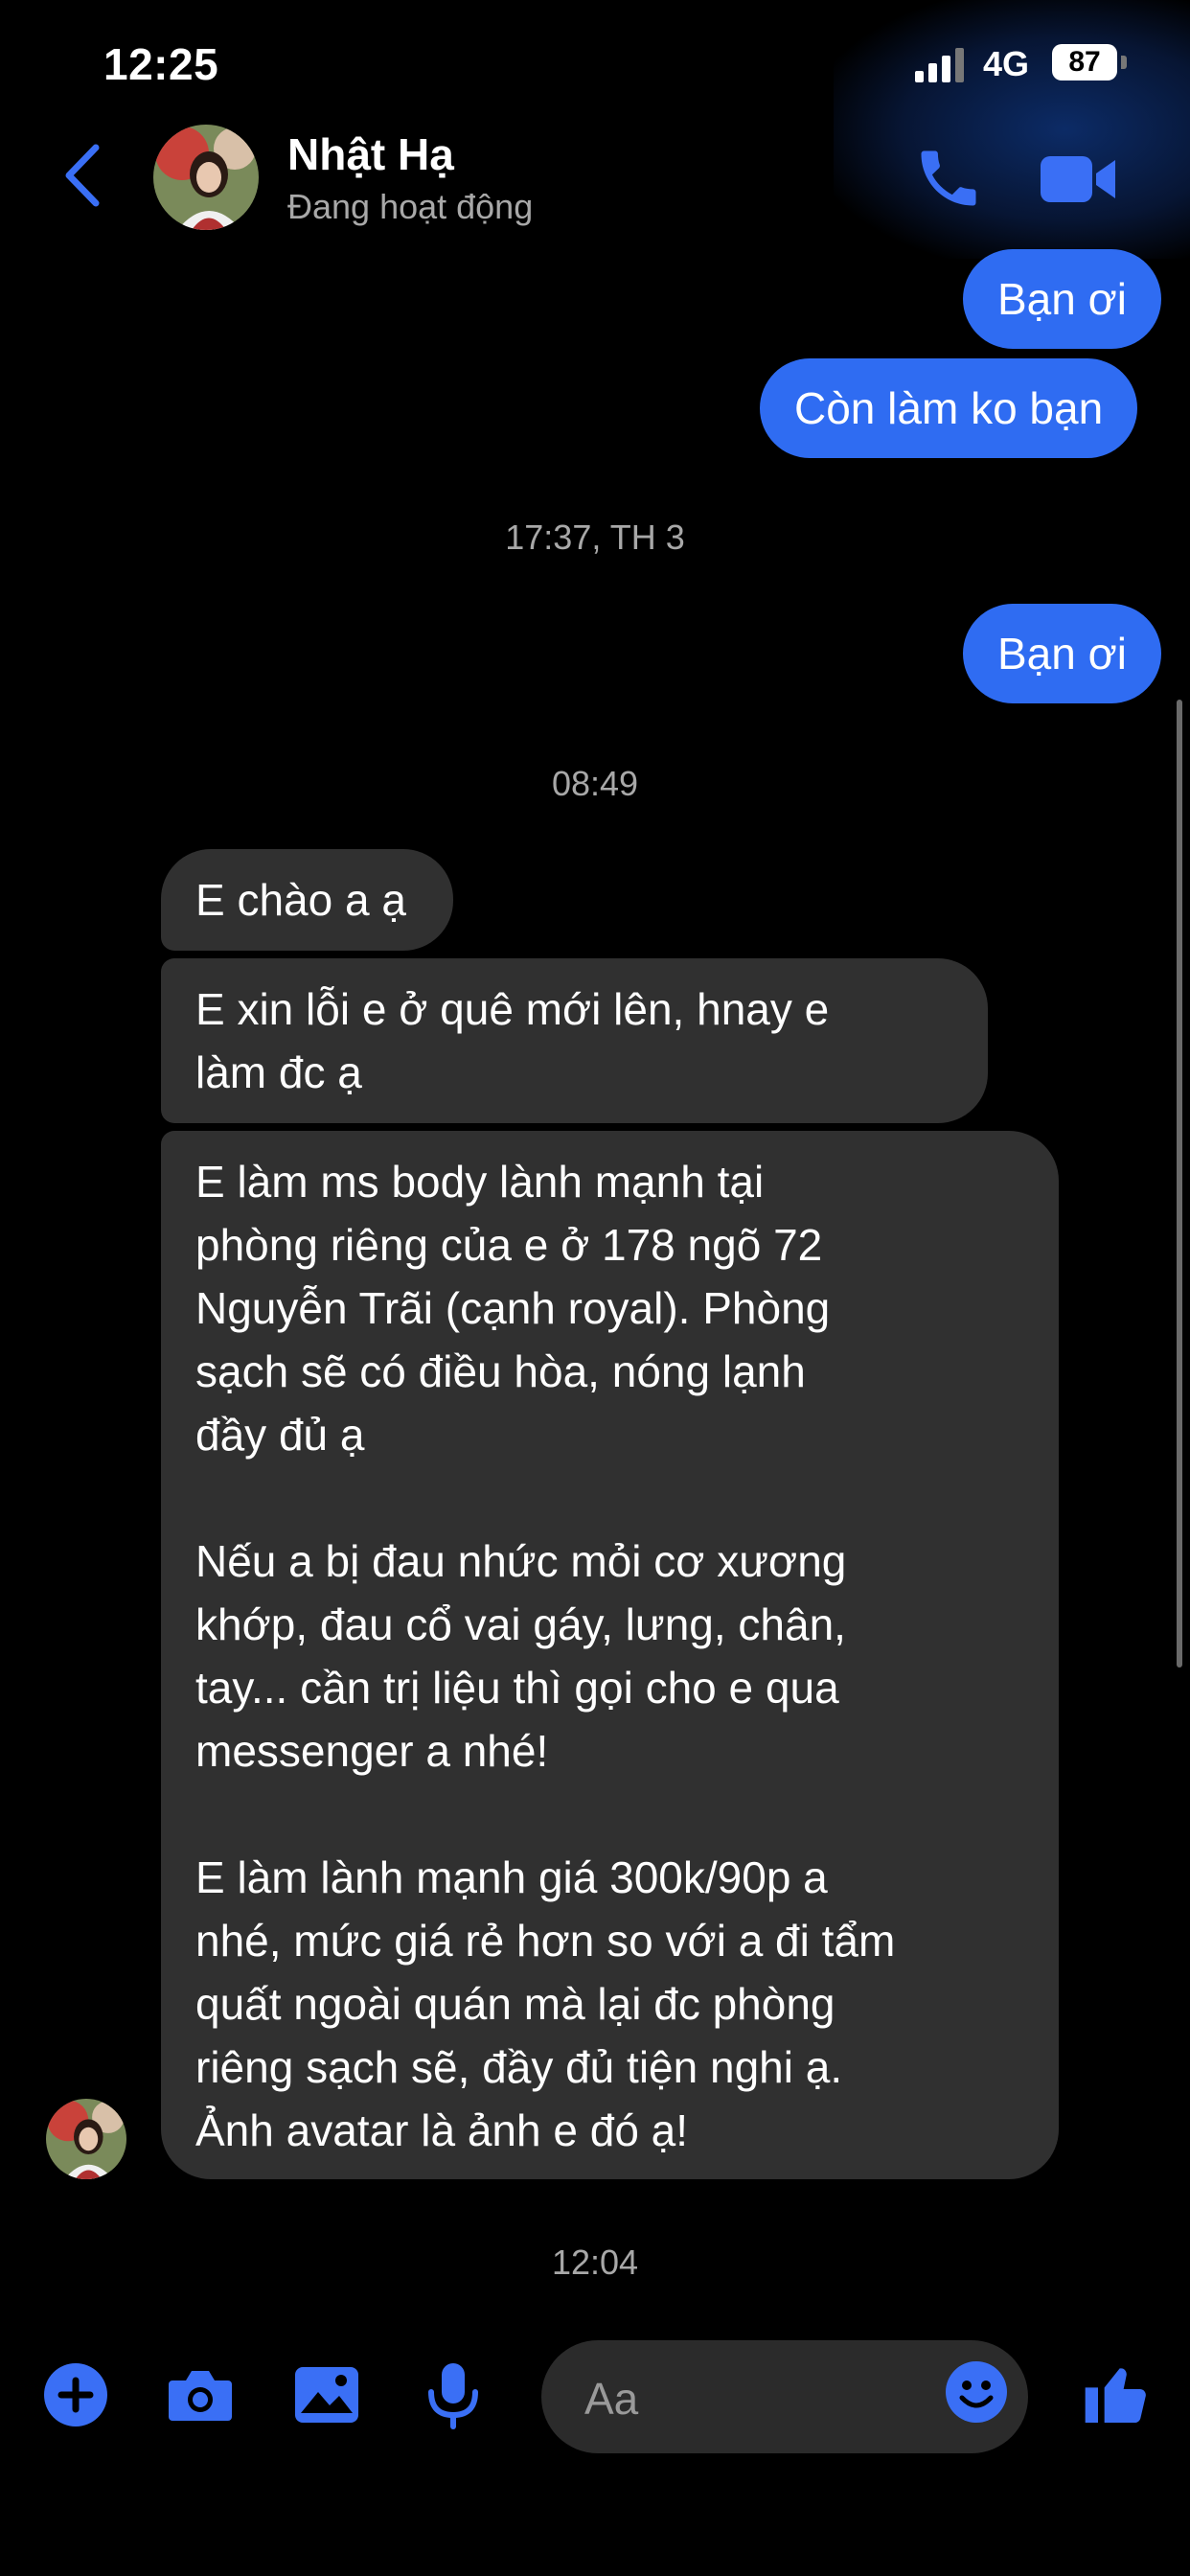 Image resolution: width=1190 pixels, height=2576 pixels. What do you see at coordinates (371, 154) in the screenshot?
I see `contact-name: Nhật Hạ` at bounding box center [371, 154].